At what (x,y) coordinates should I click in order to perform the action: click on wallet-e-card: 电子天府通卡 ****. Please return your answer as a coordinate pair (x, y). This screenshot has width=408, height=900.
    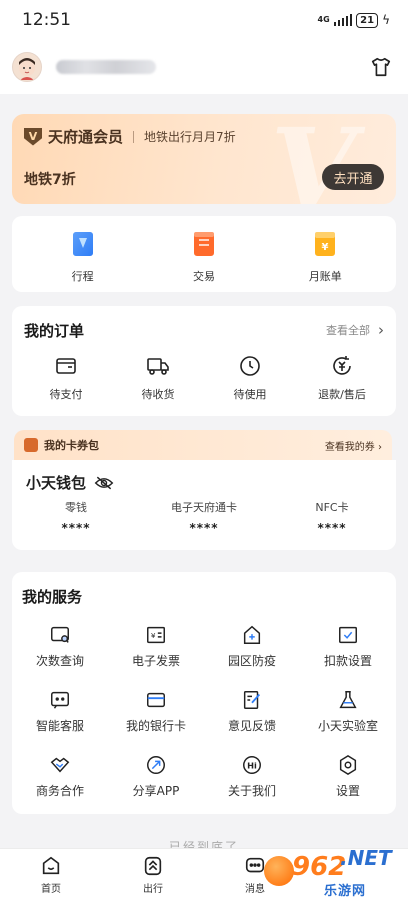
    Looking at the image, I should click on (204, 517).